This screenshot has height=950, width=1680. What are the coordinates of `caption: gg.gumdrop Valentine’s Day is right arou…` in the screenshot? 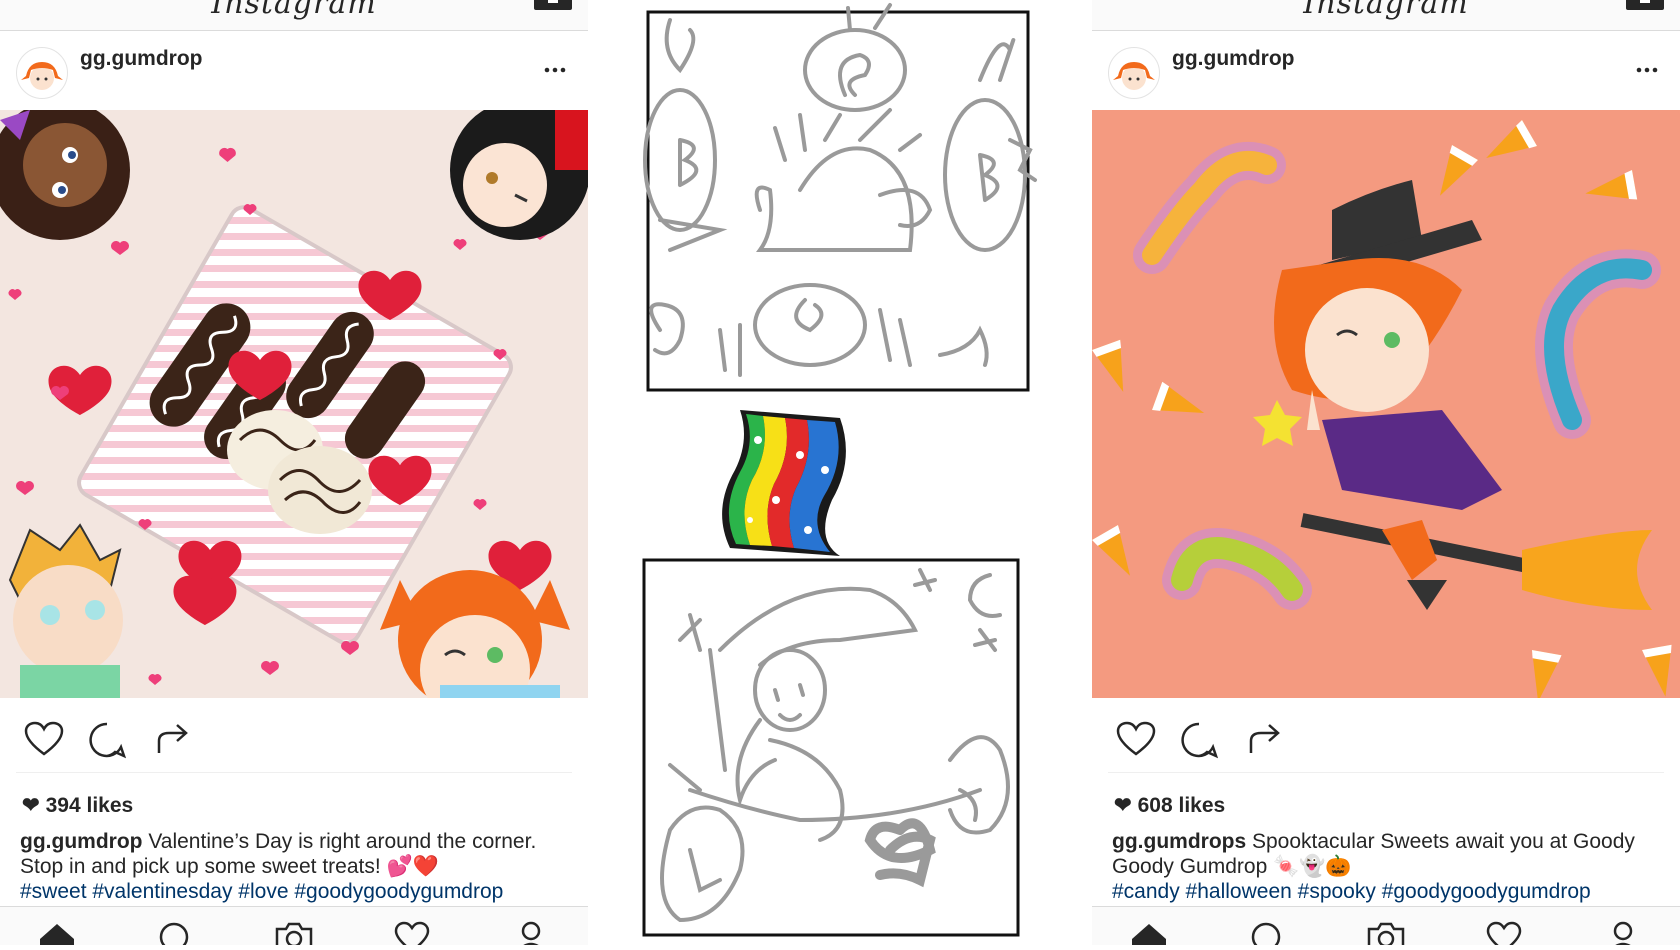 It's located at (300, 866).